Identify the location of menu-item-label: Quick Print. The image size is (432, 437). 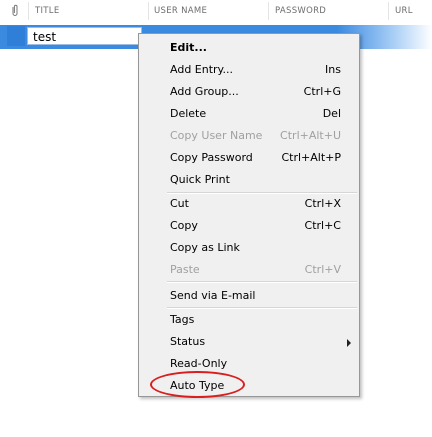
(200, 179).